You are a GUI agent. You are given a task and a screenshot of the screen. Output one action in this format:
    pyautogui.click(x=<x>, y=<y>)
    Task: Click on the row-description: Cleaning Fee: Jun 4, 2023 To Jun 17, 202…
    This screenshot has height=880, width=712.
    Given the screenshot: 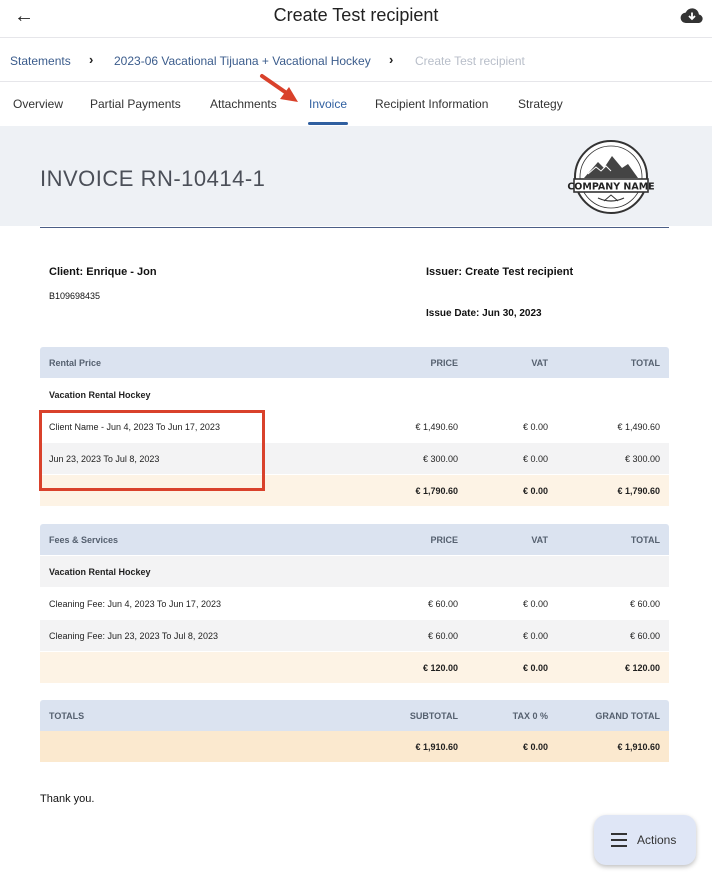 What is the action you would take?
    pyautogui.click(x=135, y=604)
    